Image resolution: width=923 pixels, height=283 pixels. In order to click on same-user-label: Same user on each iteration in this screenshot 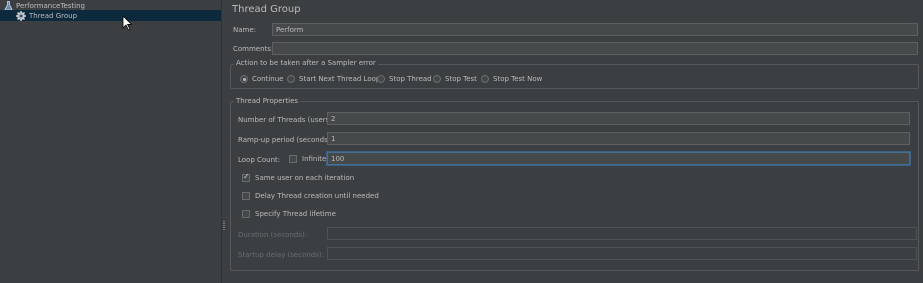, I will do `click(305, 178)`.